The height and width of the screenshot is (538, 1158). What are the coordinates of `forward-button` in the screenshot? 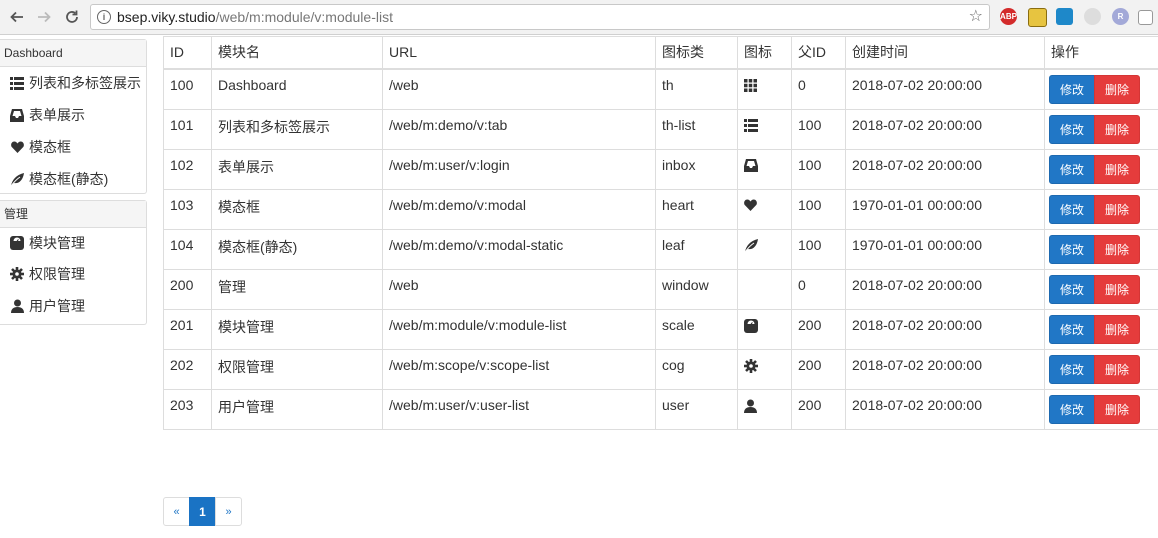 It's located at (44, 17).